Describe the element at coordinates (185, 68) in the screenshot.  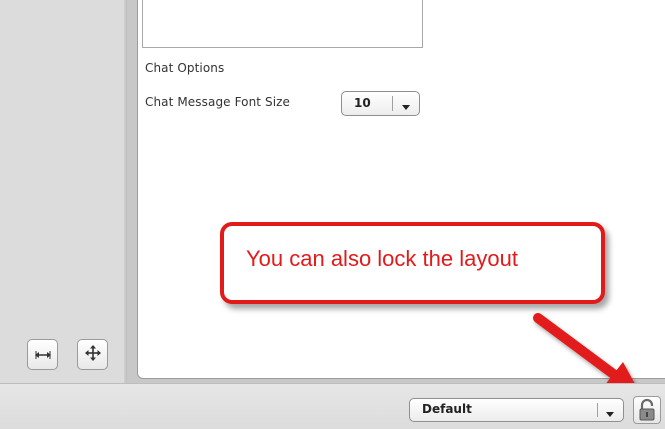
I see `chat-options-heading: Chat Options` at that location.